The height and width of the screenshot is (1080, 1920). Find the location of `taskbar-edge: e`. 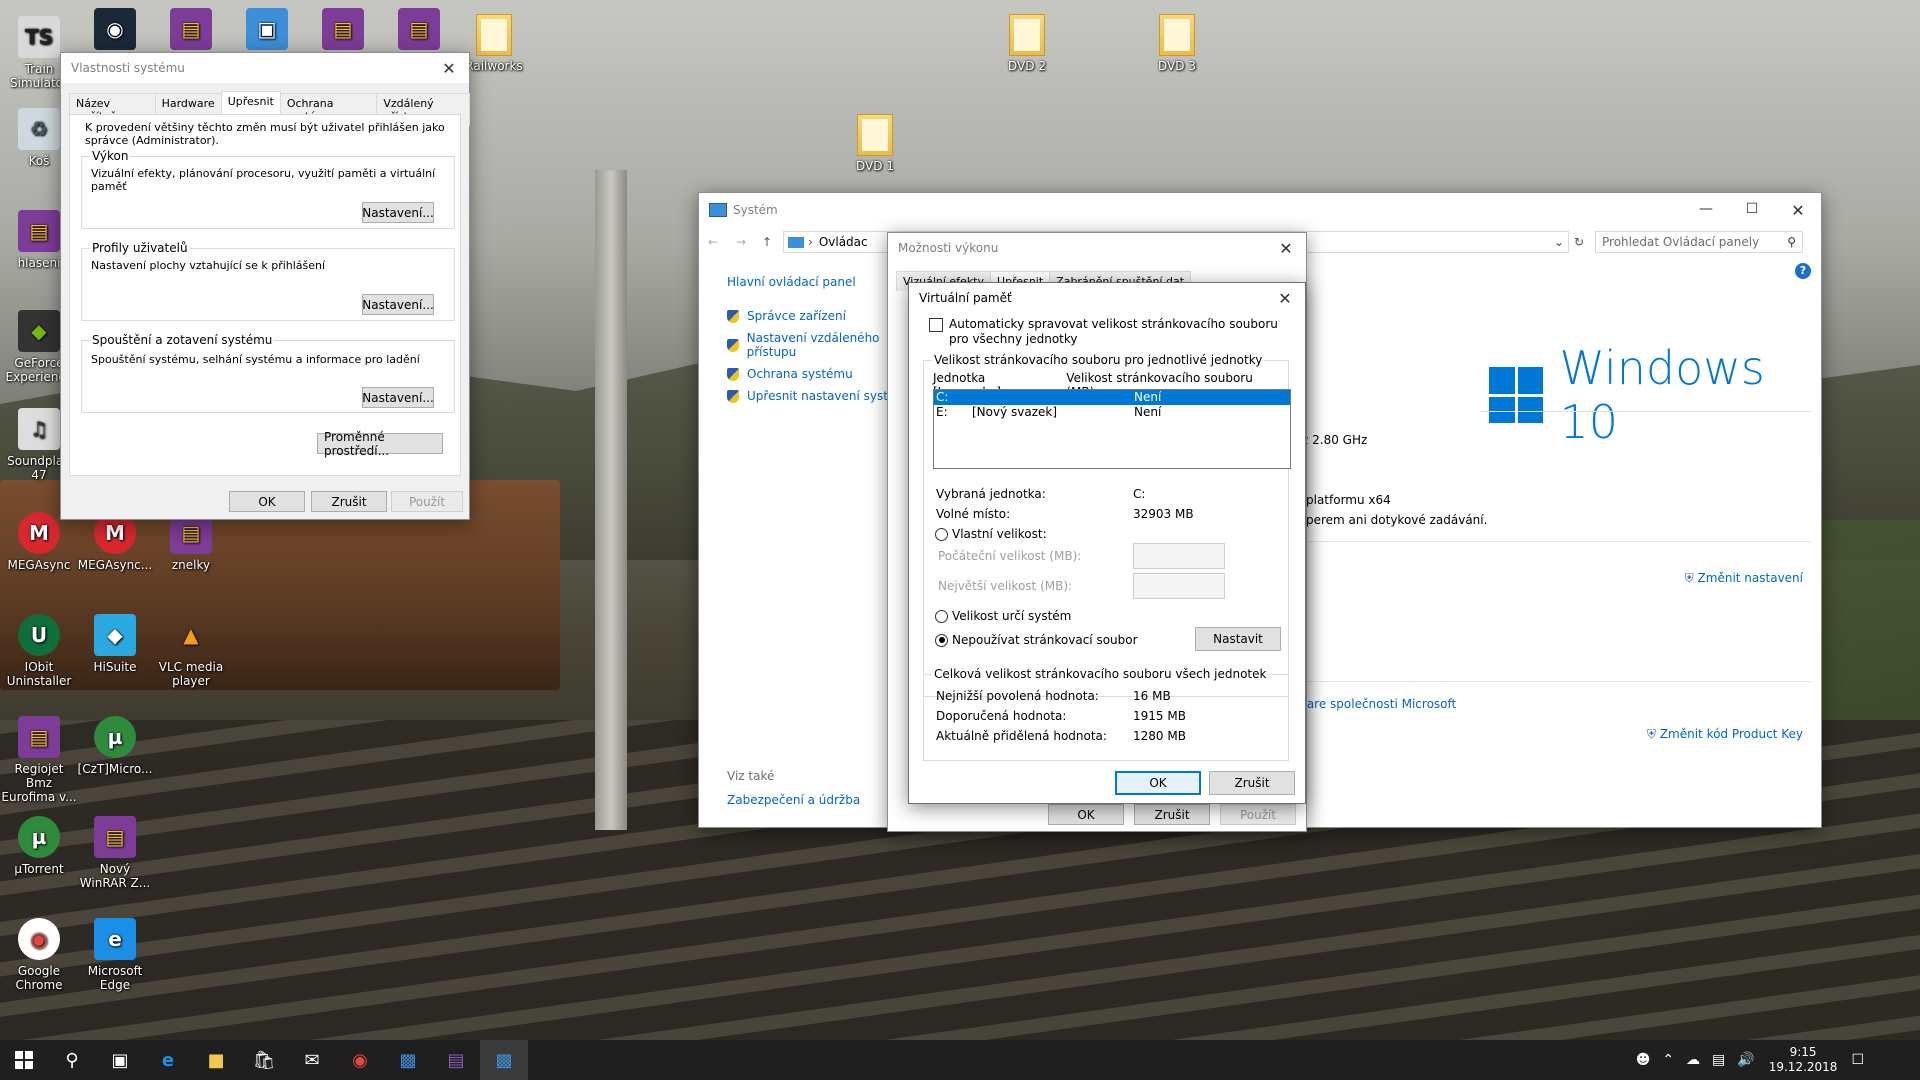

taskbar-edge: e is located at coordinates (168, 1060).